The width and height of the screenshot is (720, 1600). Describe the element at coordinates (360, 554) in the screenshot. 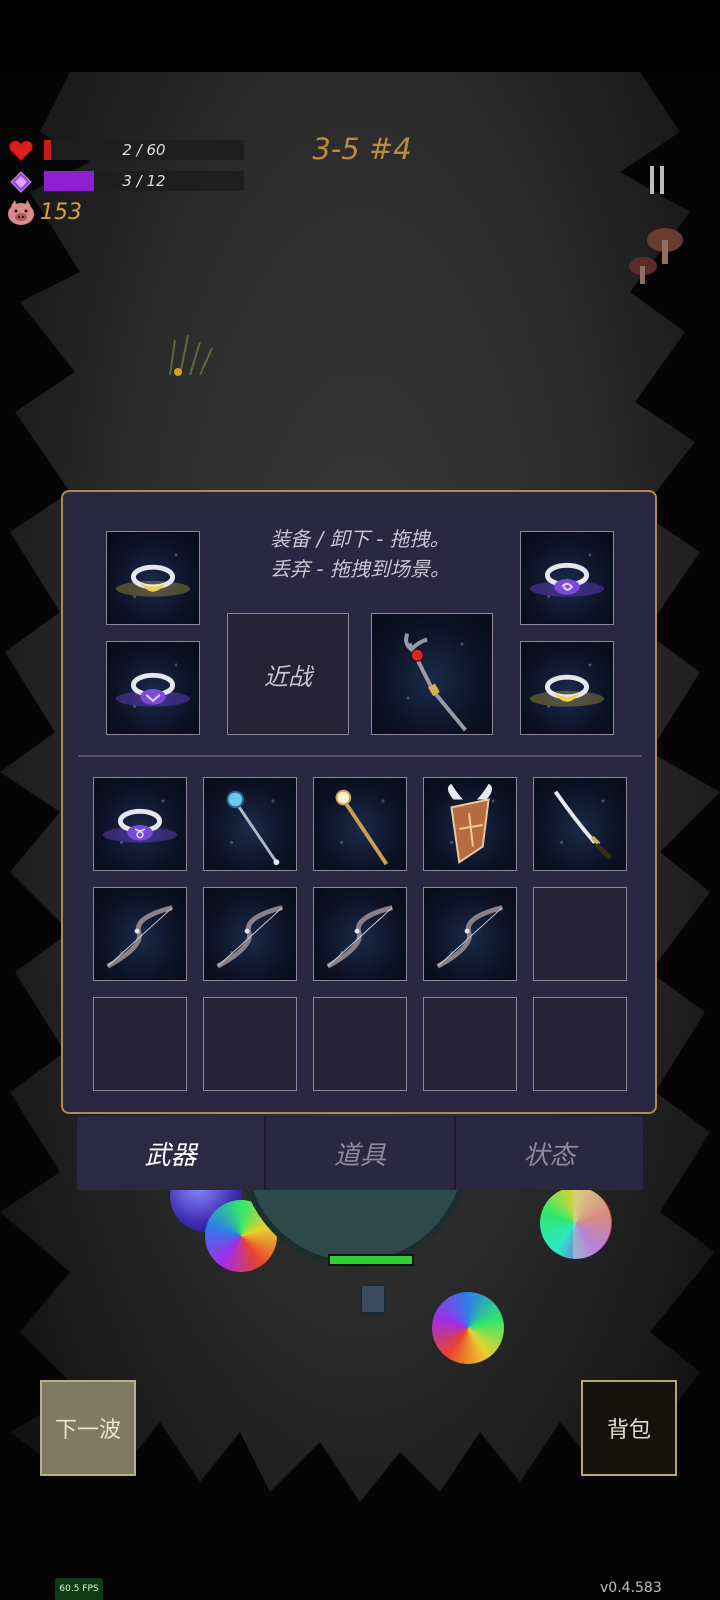

I see `inventory-hint: 装备 / 卸下 - 拖拽。 丢弃 - 拖拽到场景。` at that location.